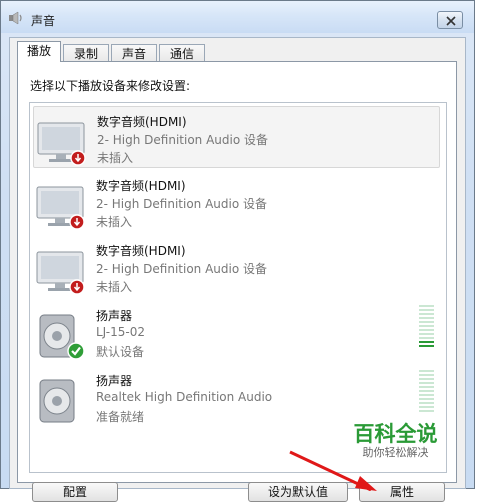  I want to click on speaker-title-icon, so click(15, 18).